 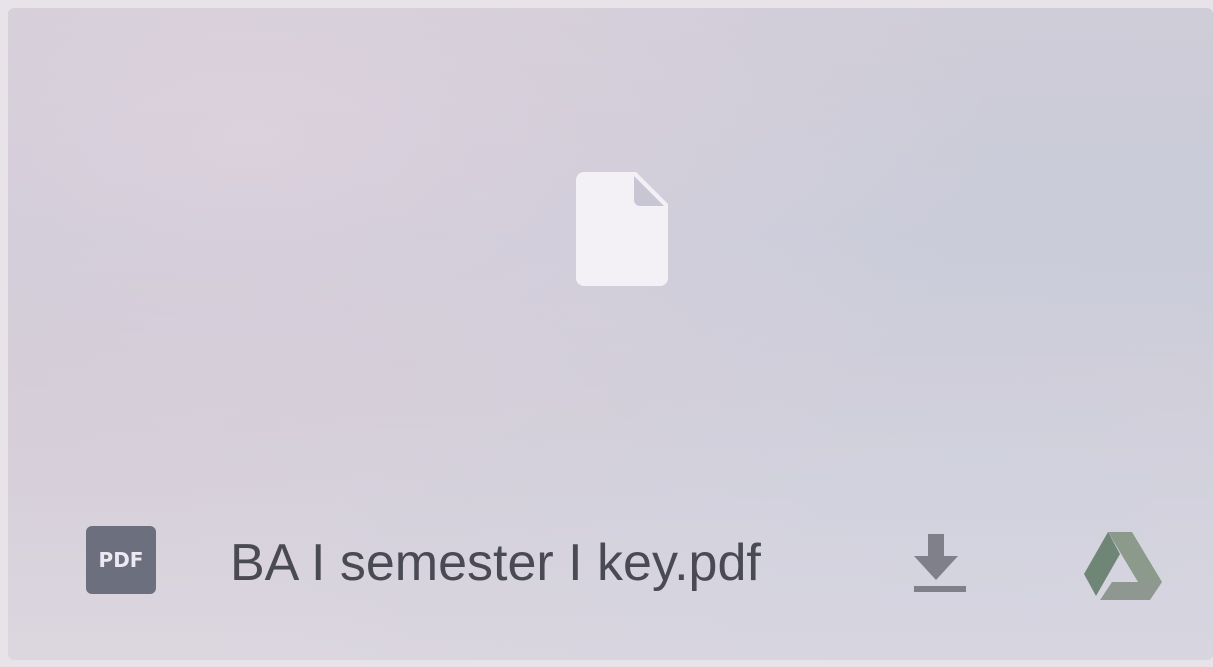 What do you see at coordinates (940, 563) in the screenshot?
I see `download-icon` at bounding box center [940, 563].